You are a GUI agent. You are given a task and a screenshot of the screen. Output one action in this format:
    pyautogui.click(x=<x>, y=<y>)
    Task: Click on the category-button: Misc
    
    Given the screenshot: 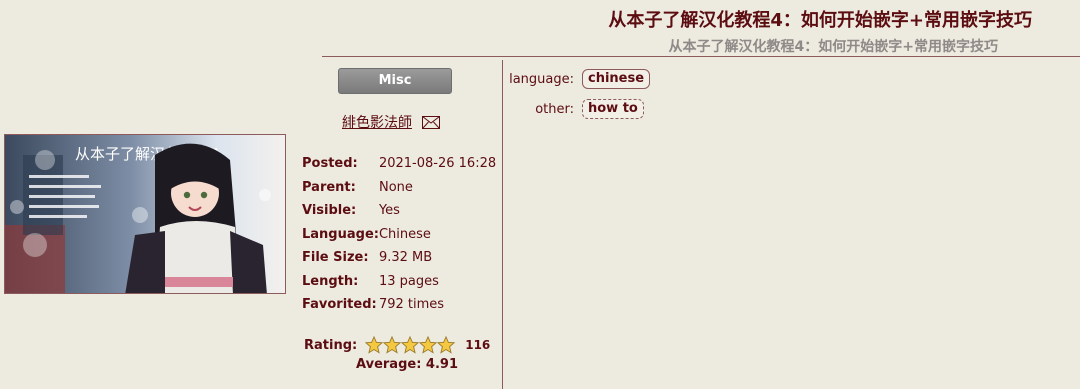 What is the action you would take?
    pyautogui.click(x=395, y=81)
    